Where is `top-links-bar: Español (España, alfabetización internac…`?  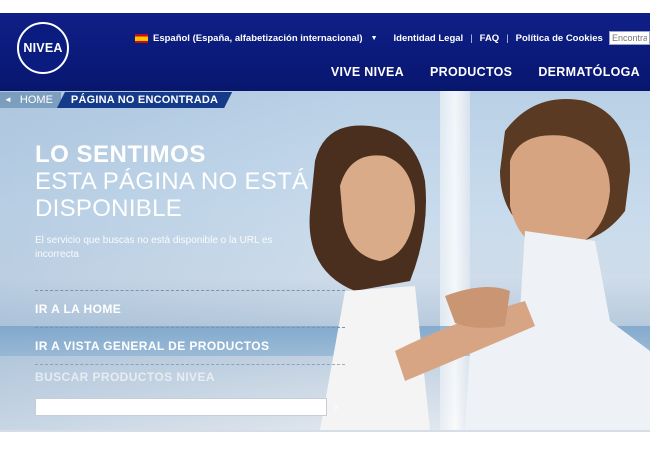 top-links-bar: Español (España, alfabetización internac… is located at coordinates (369, 38).